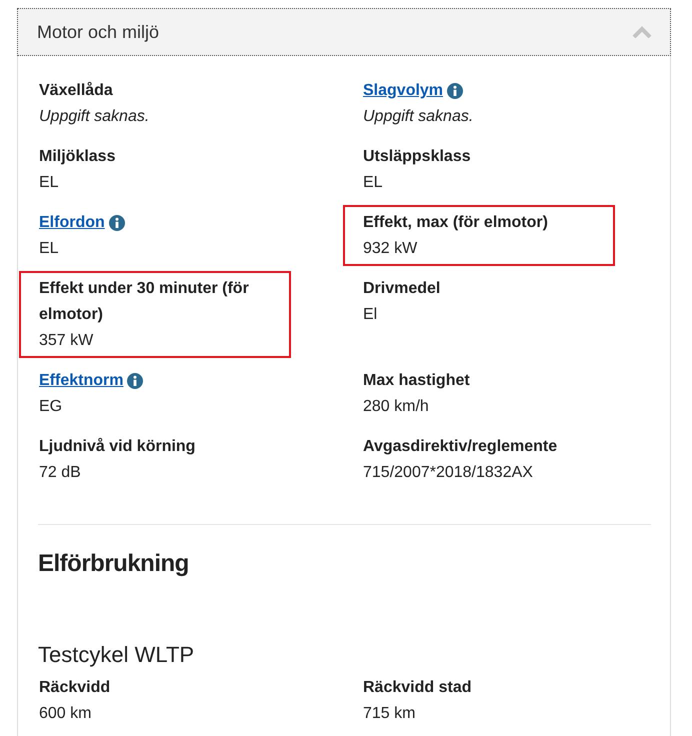 Image resolution: width=692 pixels, height=736 pixels. I want to click on field-label: Effekt under 30 minuter (för elmotor), so click(144, 302).